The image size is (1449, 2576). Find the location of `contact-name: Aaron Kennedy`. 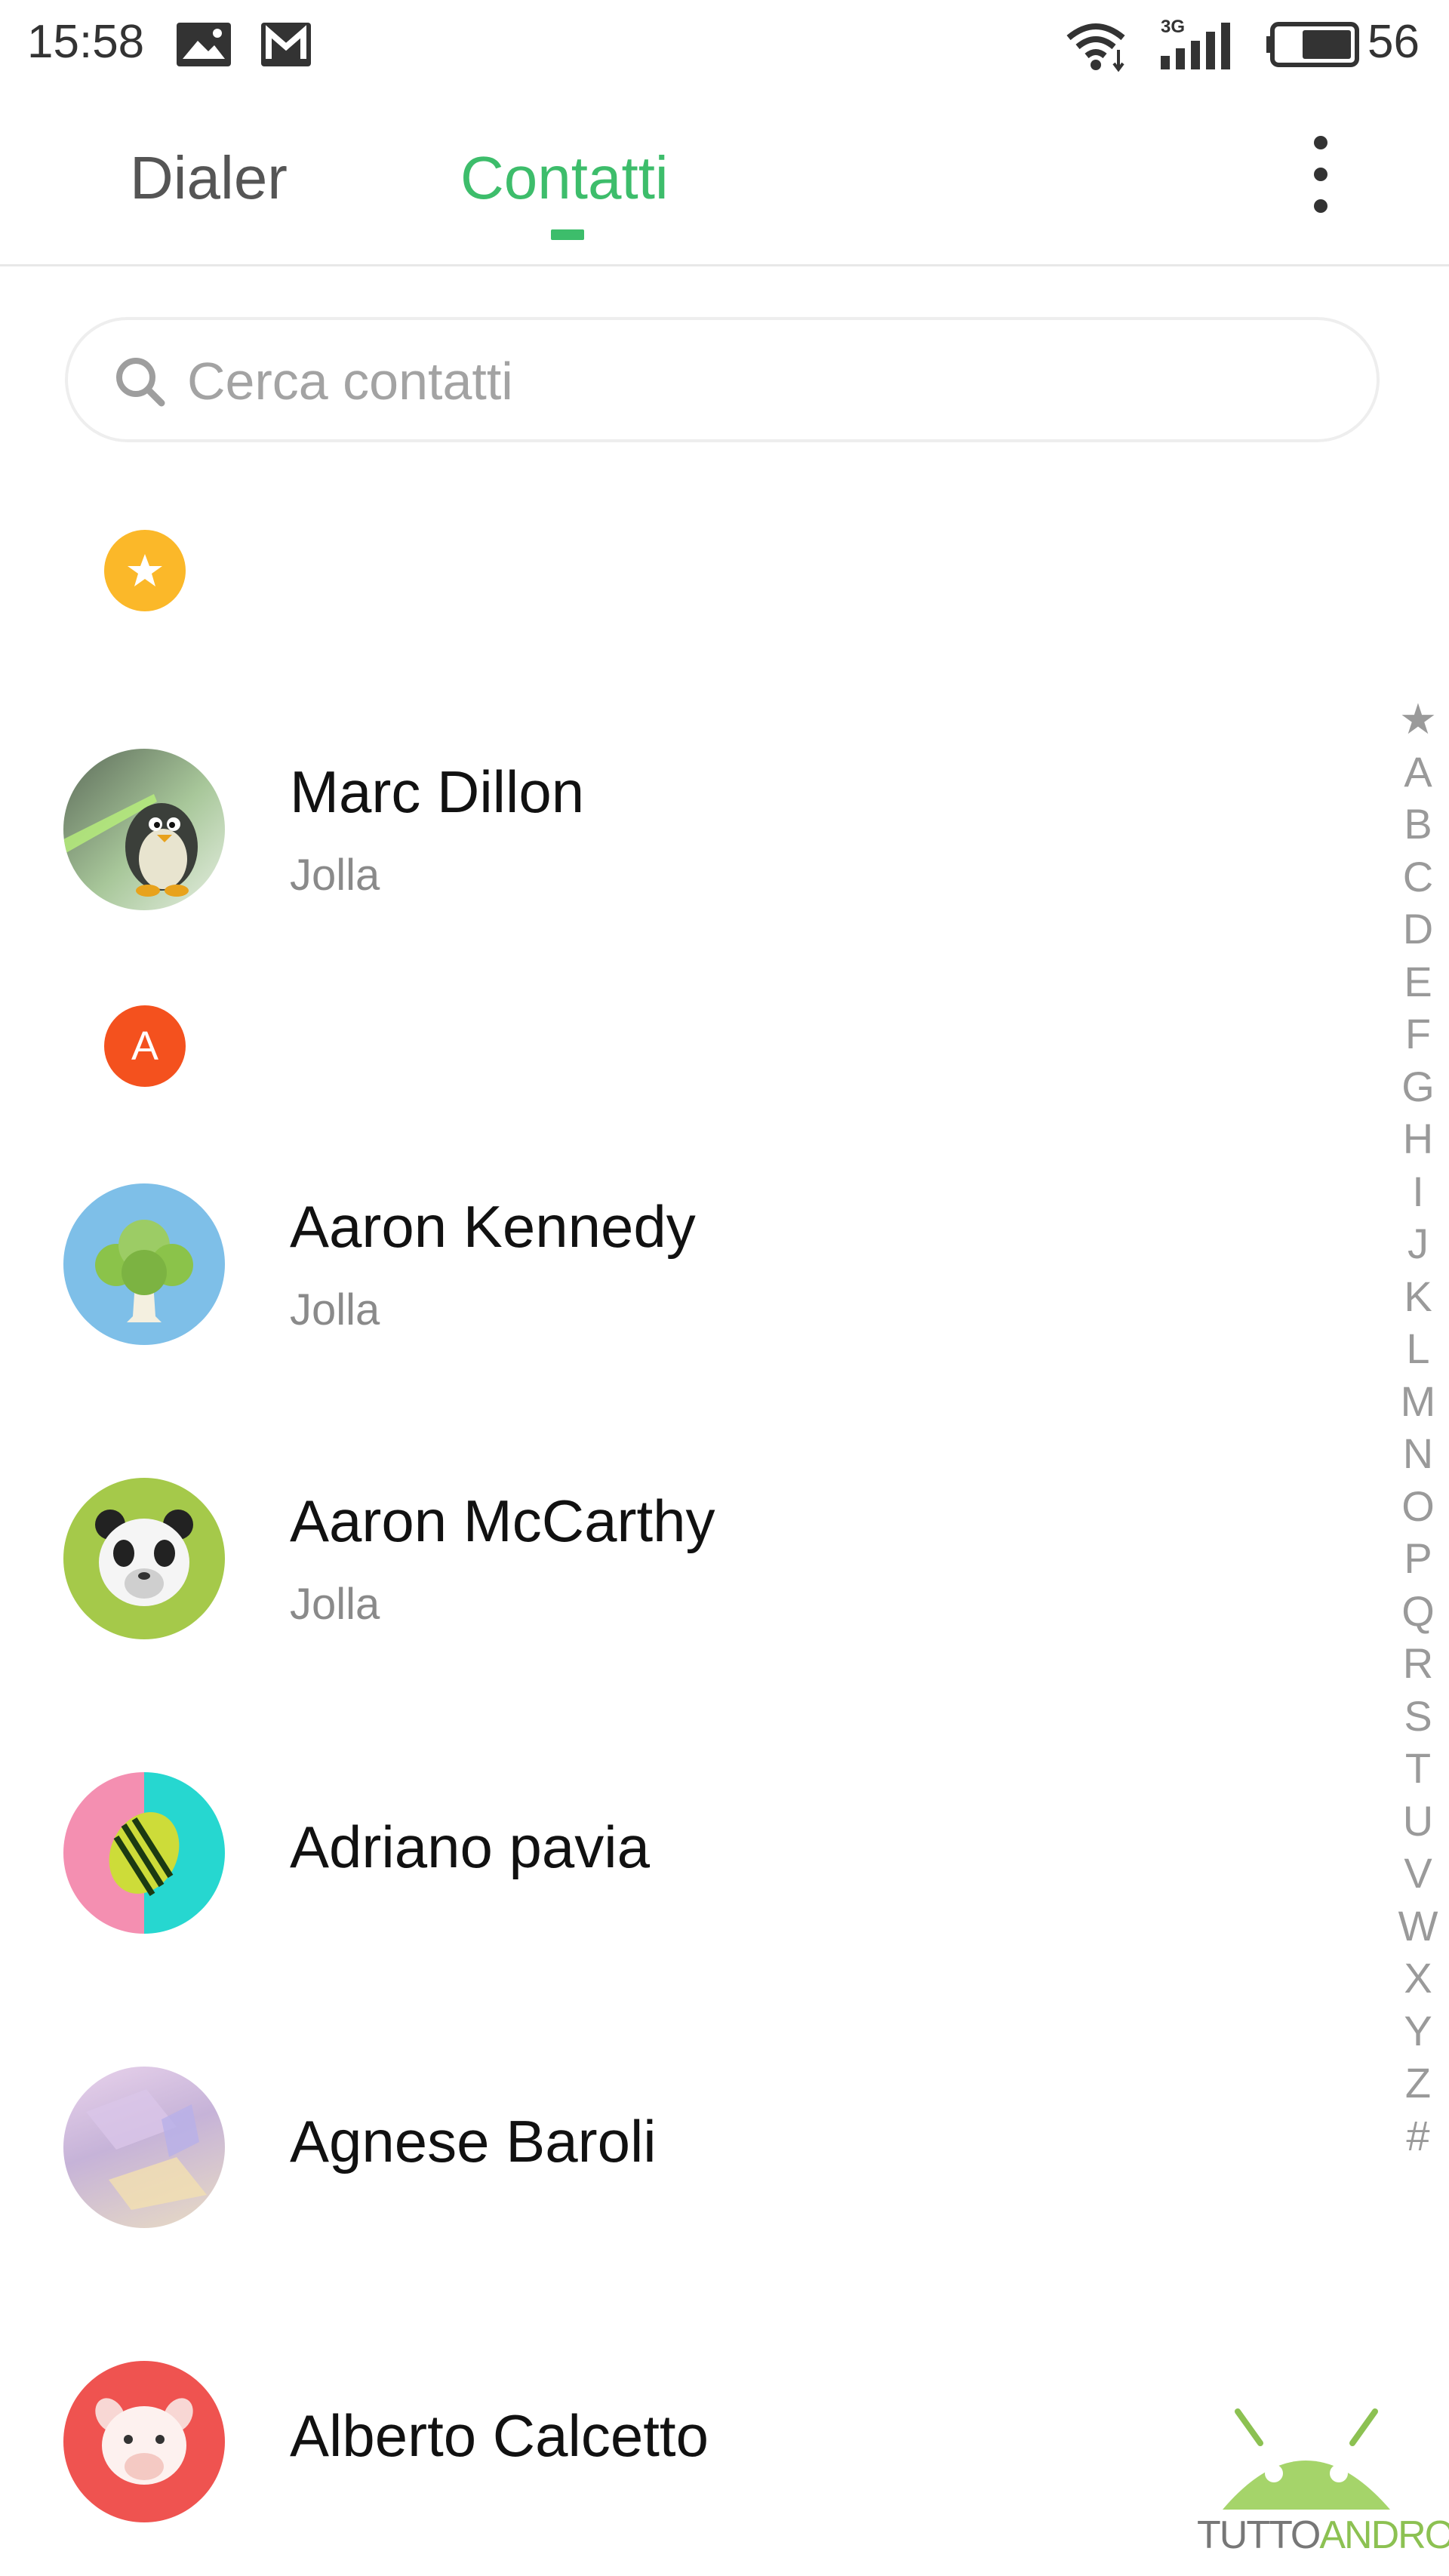

contact-name: Aaron Kennedy is located at coordinates (493, 1226).